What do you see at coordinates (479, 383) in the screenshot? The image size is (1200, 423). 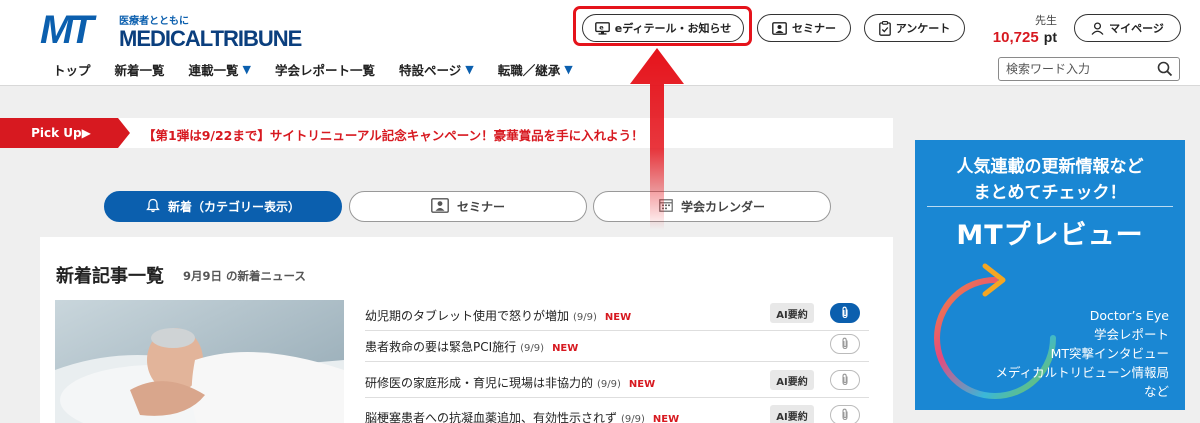 I see `article-title: 研修医の家庭形成・育児に現場は非協力的` at bounding box center [479, 383].